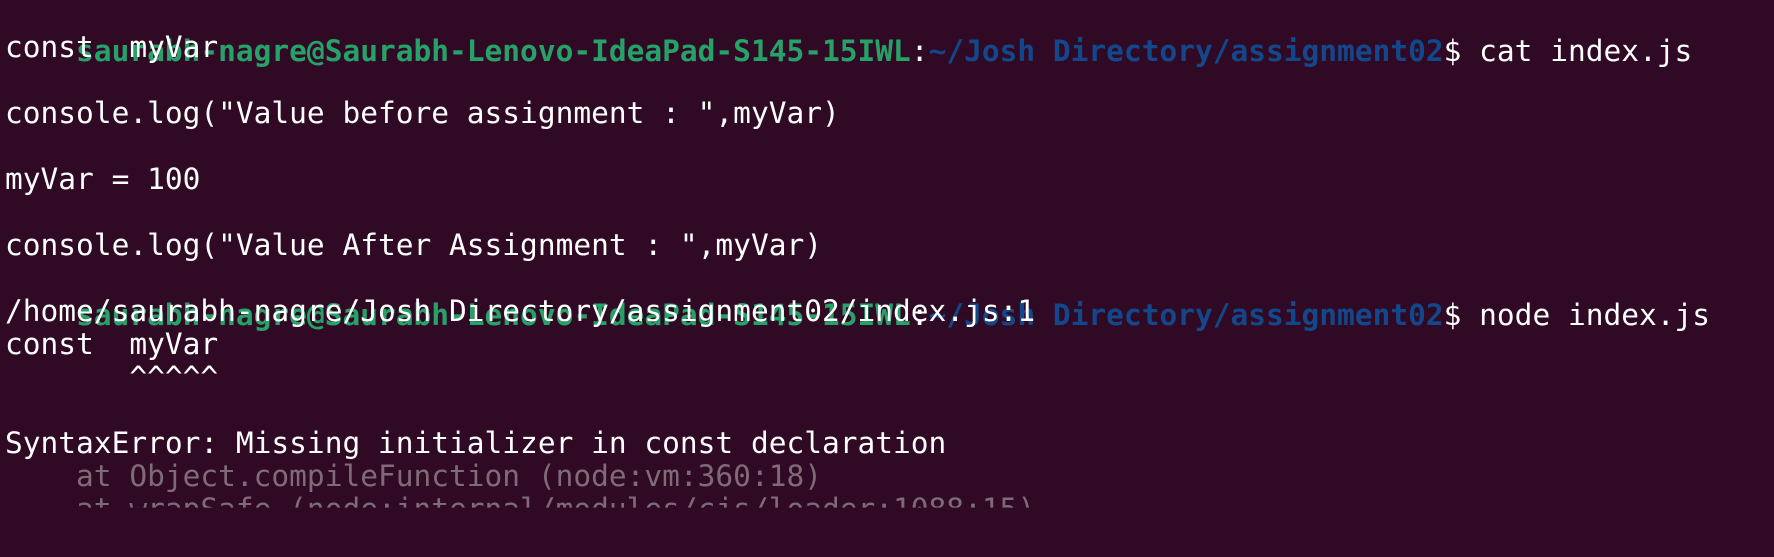 This screenshot has height=557, width=1774. What do you see at coordinates (919, 51) in the screenshot?
I see `prompt-colon: :` at bounding box center [919, 51].